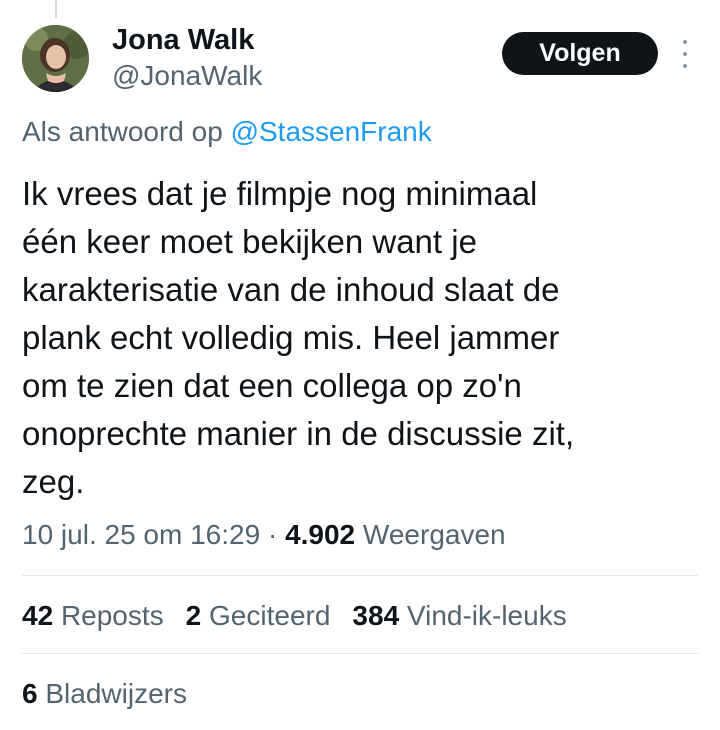 The height and width of the screenshot is (730, 720). Describe the element at coordinates (280, 193) in the screenshot. I see `tweet-text-line: Ik vrees dat je filmpje nog minimaal` at that location.